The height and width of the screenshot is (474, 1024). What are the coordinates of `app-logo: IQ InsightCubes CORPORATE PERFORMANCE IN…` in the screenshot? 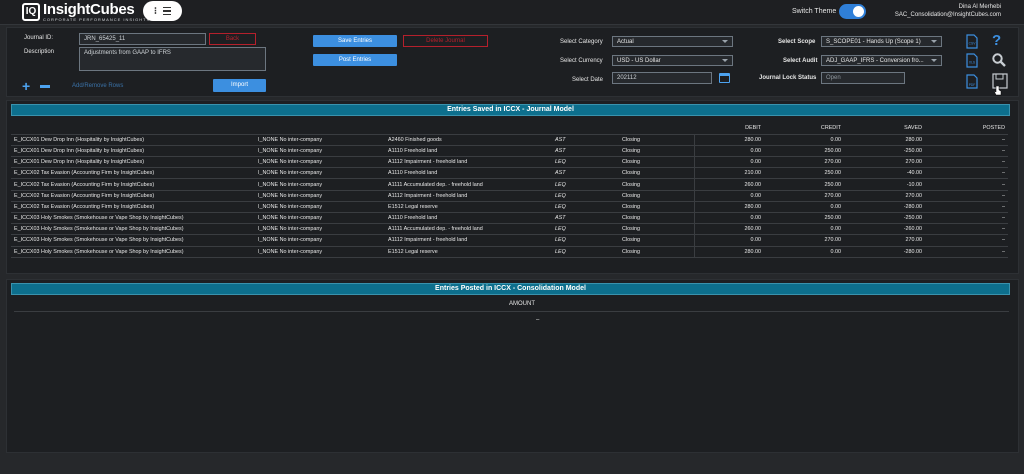 It's located at (86, 12).